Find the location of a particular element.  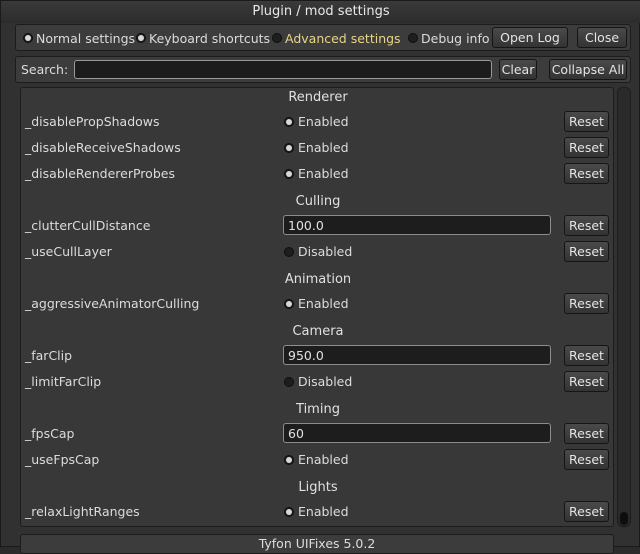

setting-row: _limitFarClip Disabled Reset is located at coordinates (317, 382).